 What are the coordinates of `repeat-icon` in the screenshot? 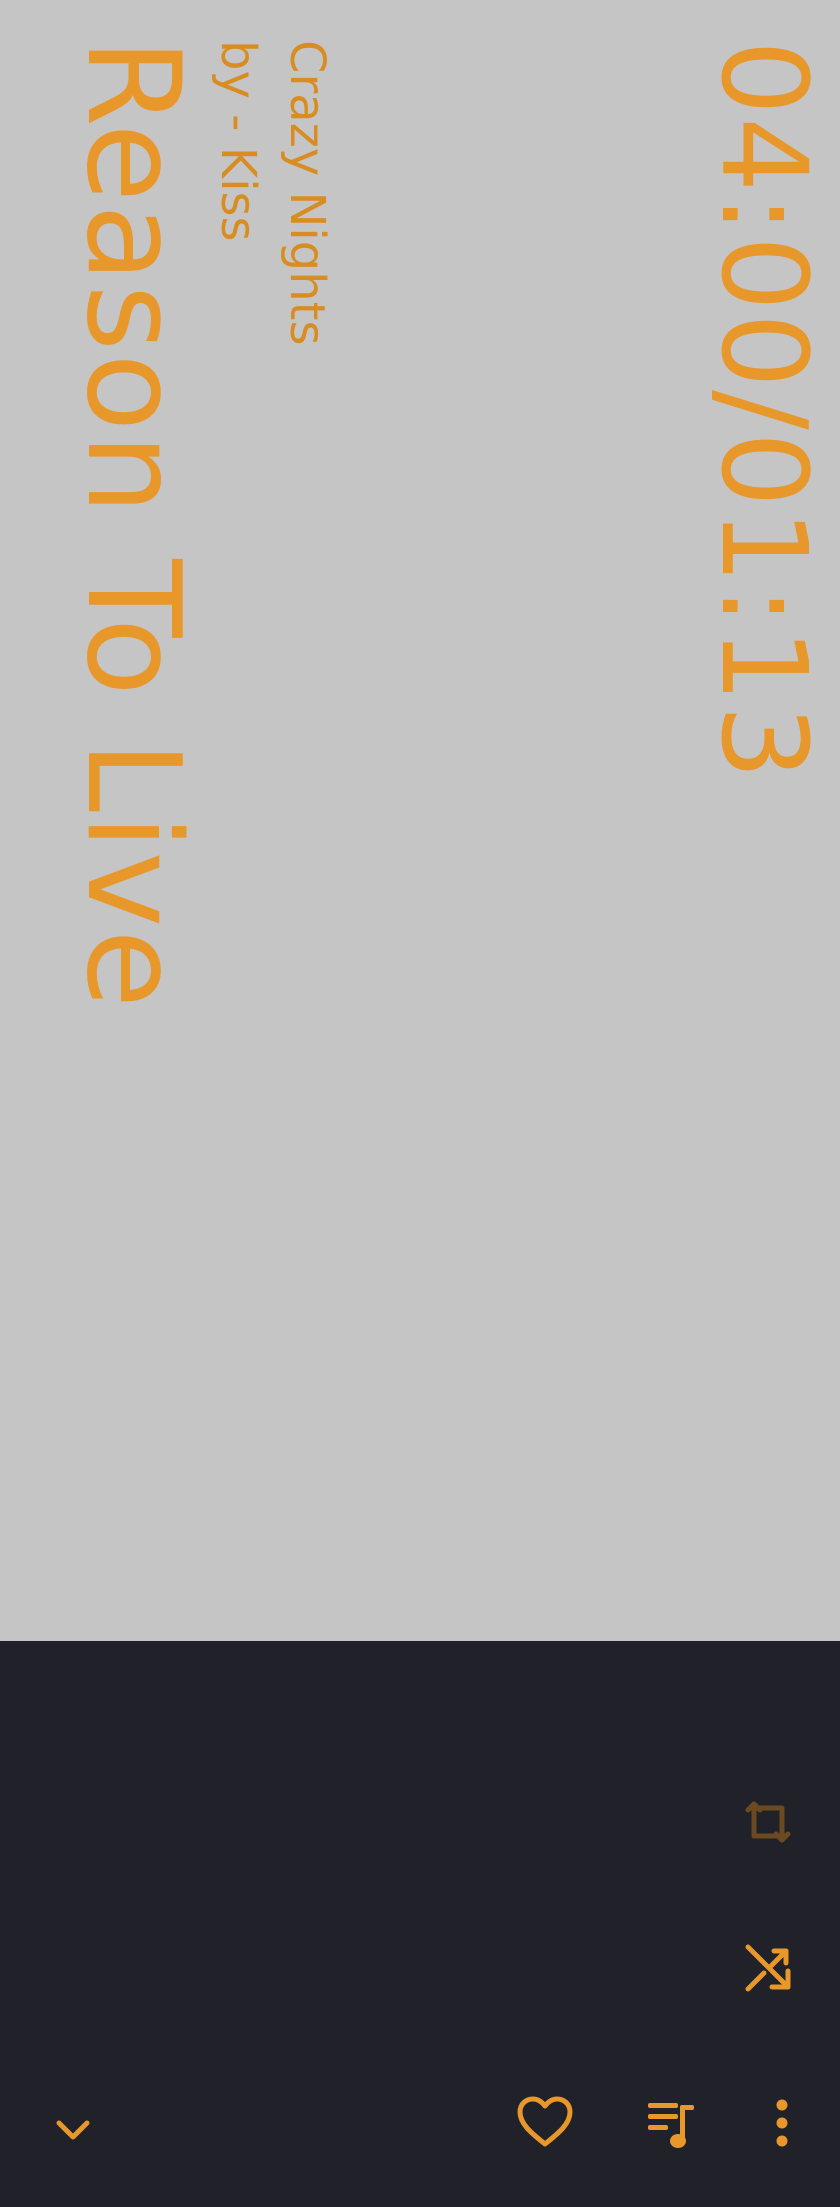 It's located at (768, 1822).